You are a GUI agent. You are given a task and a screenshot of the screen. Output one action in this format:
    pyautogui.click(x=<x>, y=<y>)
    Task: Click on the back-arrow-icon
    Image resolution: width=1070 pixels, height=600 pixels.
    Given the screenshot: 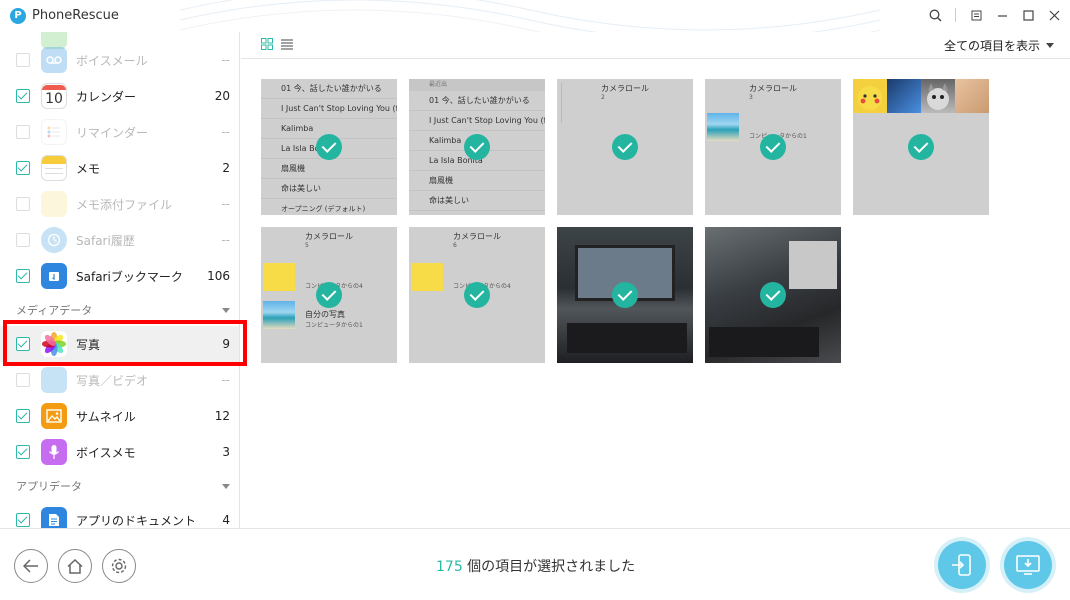 What is the action you would take?
    pyautogui.click(x=30, y=566)
    